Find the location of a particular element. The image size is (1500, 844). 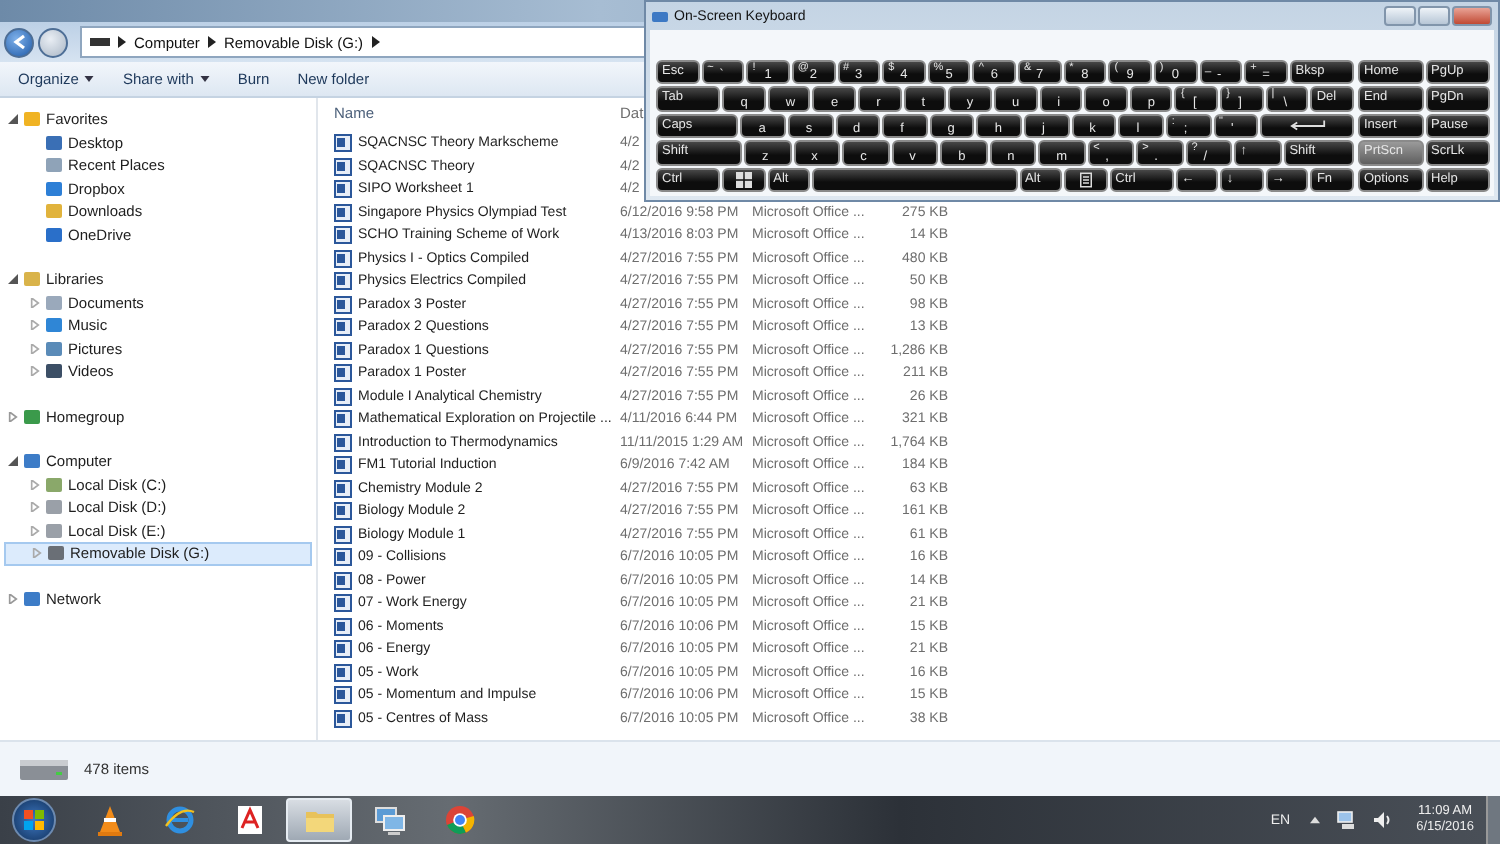

maximize-button is located at coordinates (1434, 16).